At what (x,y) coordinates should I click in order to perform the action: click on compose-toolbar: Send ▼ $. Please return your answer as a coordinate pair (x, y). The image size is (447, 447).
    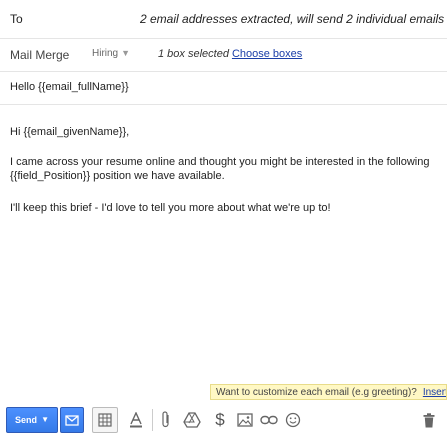
    Looking at the image, I should click on (223, 424).